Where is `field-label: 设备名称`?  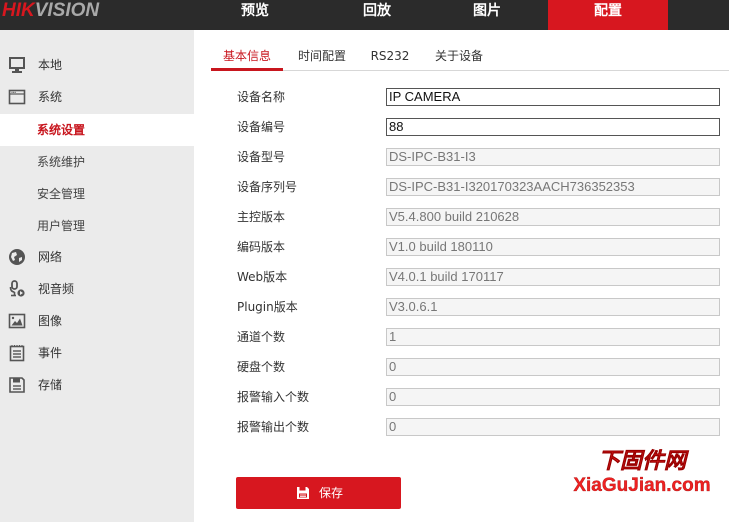 field-label: 设备名称 is located at coordinates (261, 97).